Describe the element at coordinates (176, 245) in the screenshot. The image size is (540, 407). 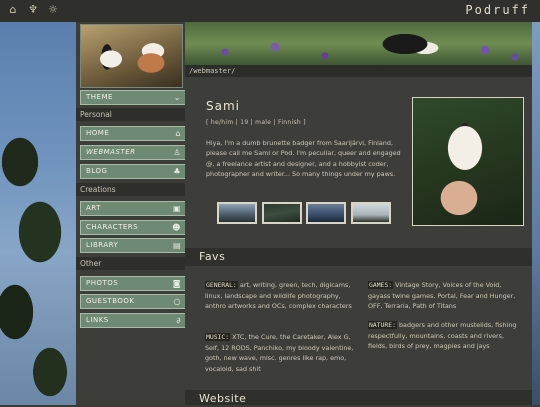
I see `book-icon: ▤` at that location.